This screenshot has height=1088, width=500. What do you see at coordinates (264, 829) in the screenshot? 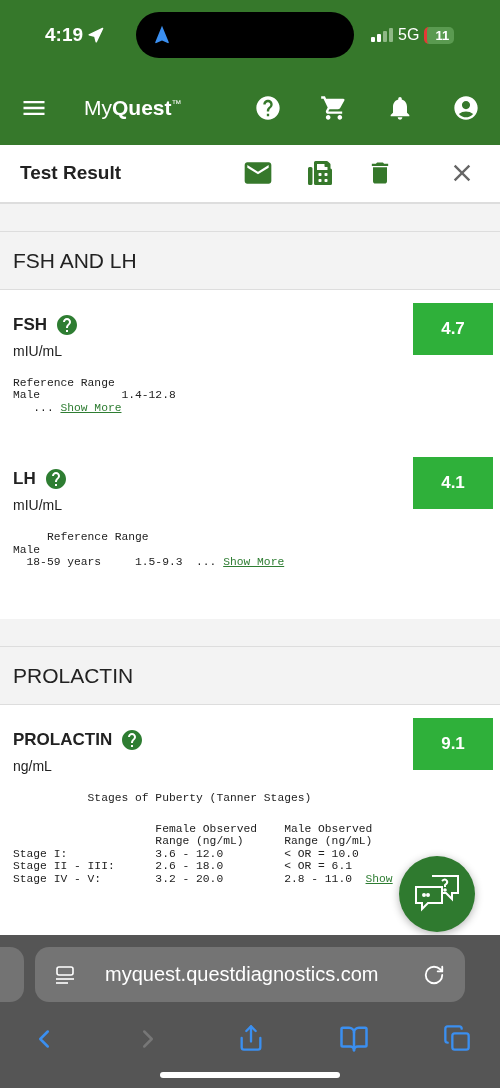
I see `reference-line: Female Observed Male Observed` at bounding box center [264, 829].